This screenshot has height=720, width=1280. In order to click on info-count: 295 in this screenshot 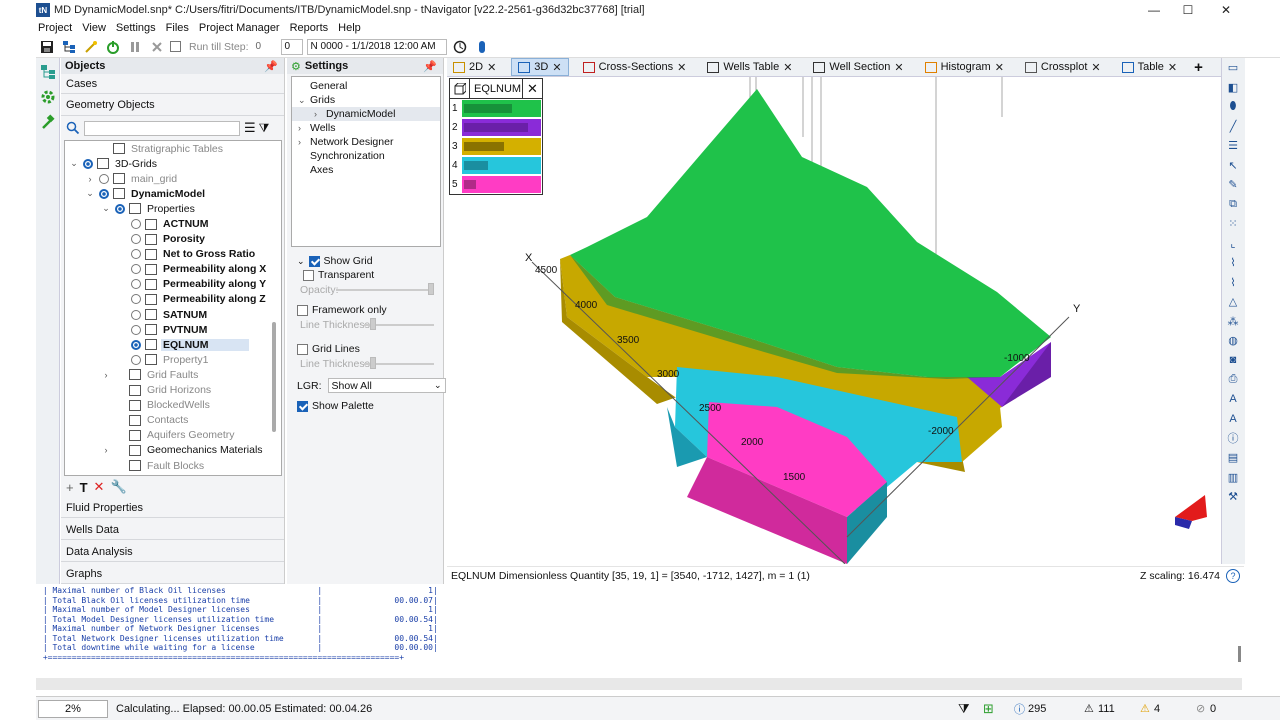, I will do `click(1037, 709)`.